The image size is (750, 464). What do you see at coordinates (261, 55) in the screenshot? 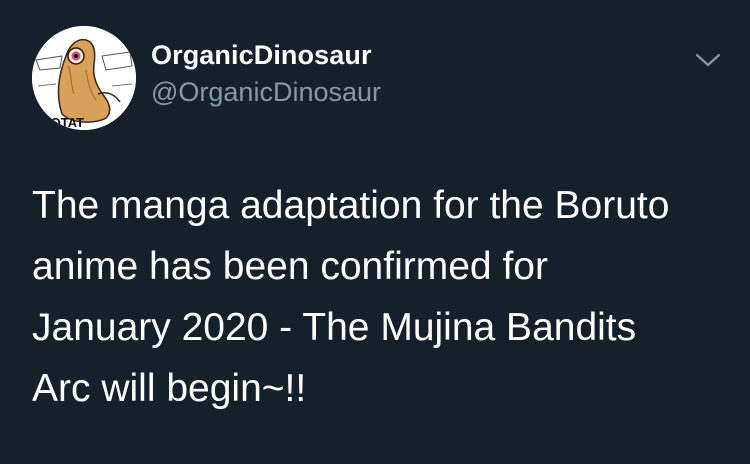
I see `author-display-name: OrganicDinosaur` at bounding box center [261, 55].